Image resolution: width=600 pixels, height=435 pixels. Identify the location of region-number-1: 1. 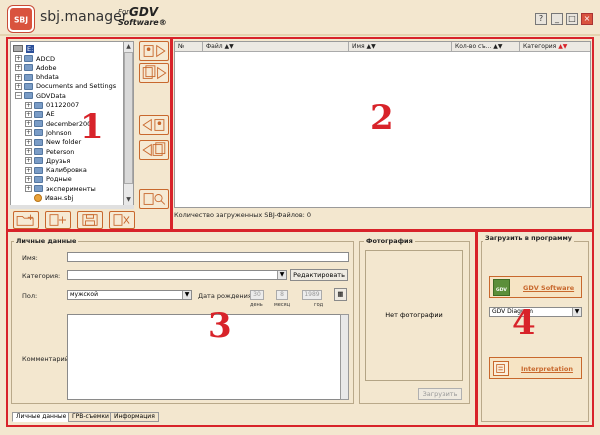
(92, 127).